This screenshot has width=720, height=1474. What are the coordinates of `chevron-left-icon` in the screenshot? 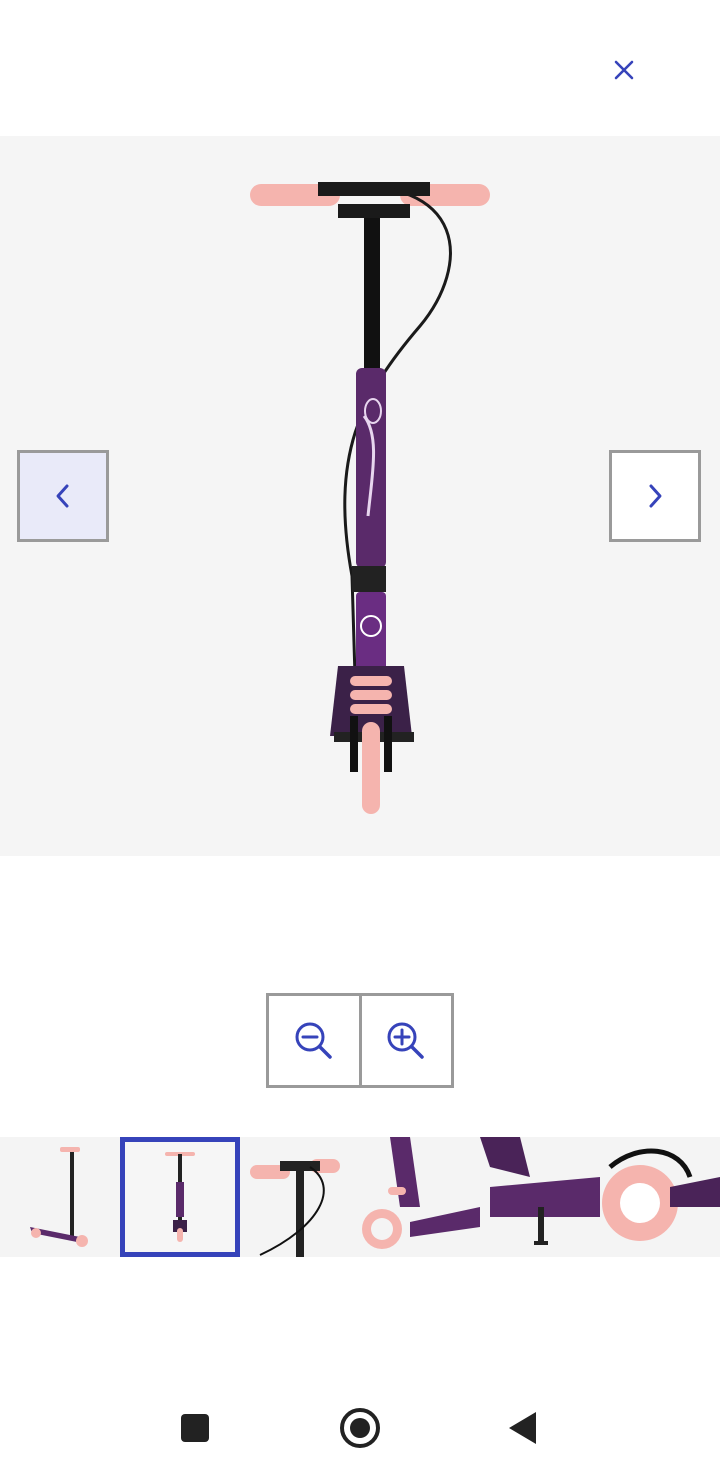 It's located at (62, 496).